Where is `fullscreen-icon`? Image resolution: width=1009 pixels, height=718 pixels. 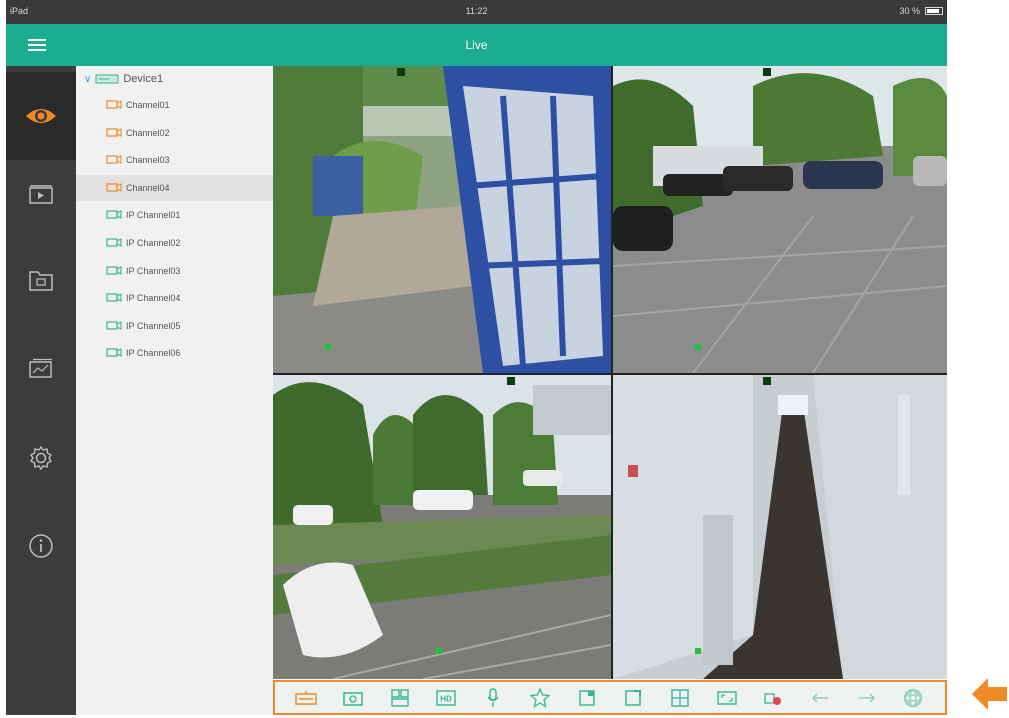 fullscreen-icon is located at coordinates (633, 698).